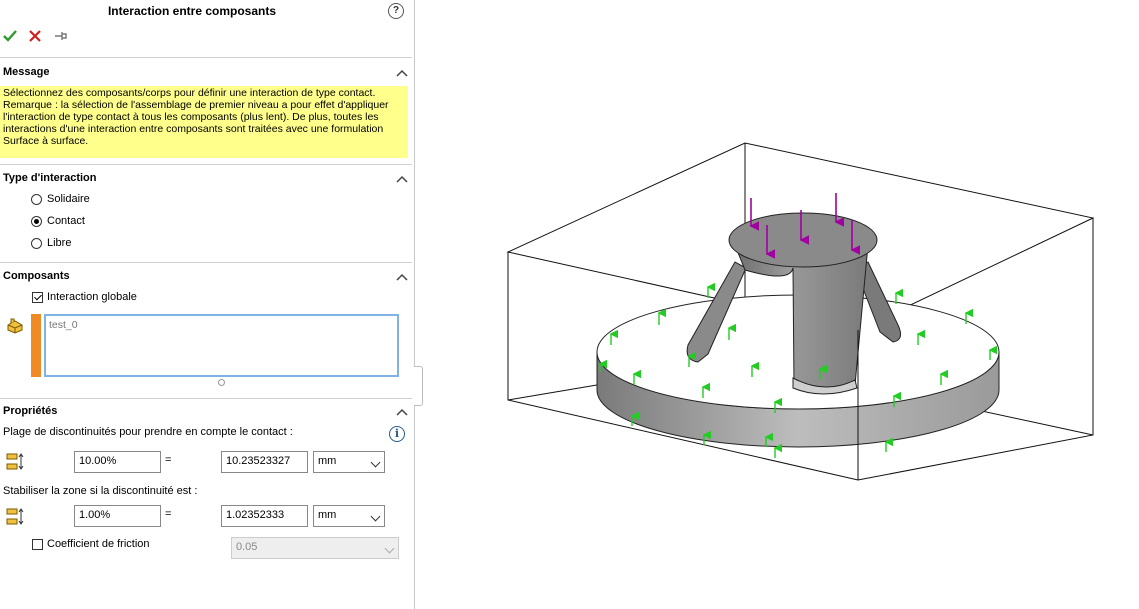  What do you see at coordinates (37, 297) in the screenshot?
I see `global-interaction-checkbox` at bounding box center [37, 297].